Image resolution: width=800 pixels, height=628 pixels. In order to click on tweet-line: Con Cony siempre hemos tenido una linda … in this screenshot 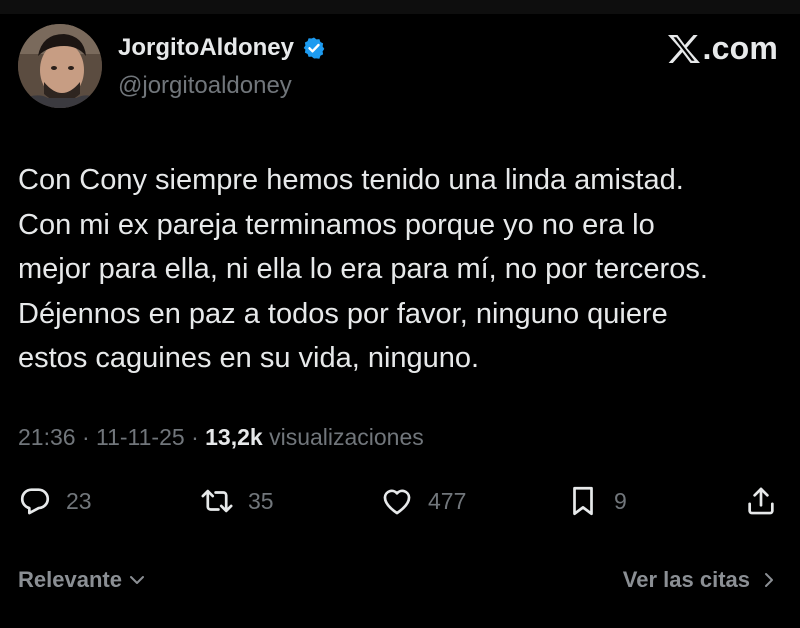, I will do `click(351, 180)`.